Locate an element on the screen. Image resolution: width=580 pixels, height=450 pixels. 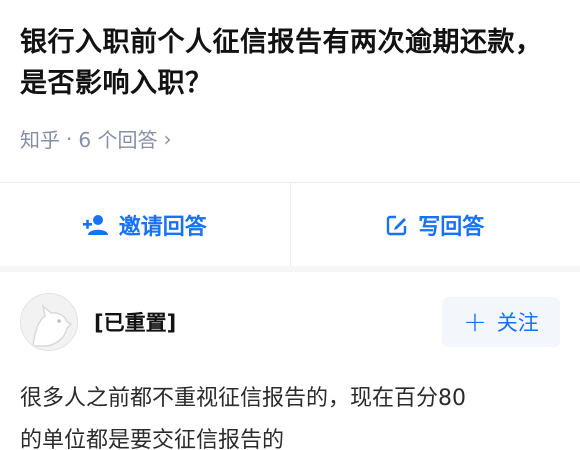
edit-icon is located at coordinates (397, 225).